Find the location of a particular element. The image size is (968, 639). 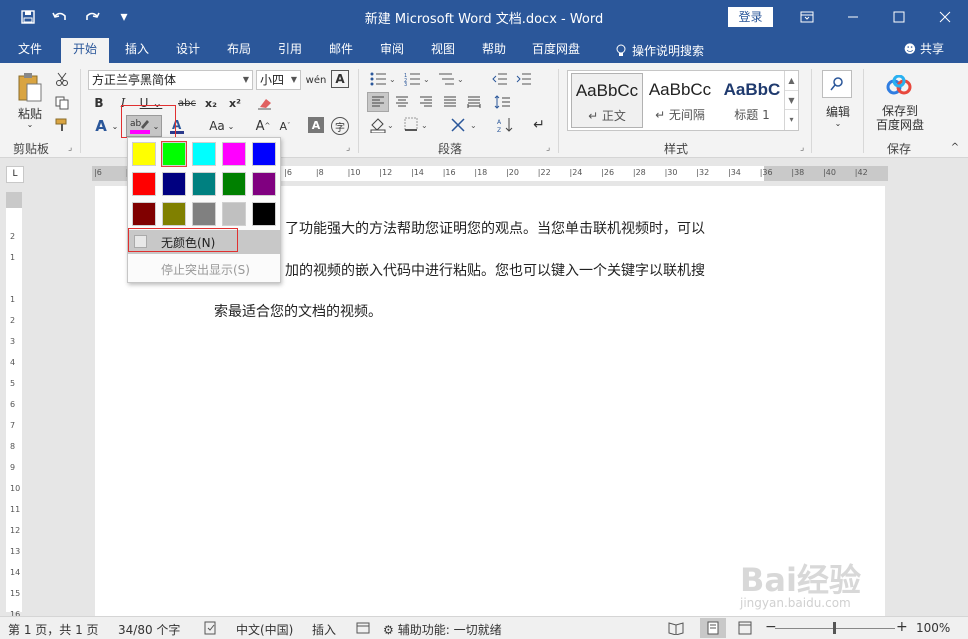

distributed-icon is located at coordinates (474, 102).